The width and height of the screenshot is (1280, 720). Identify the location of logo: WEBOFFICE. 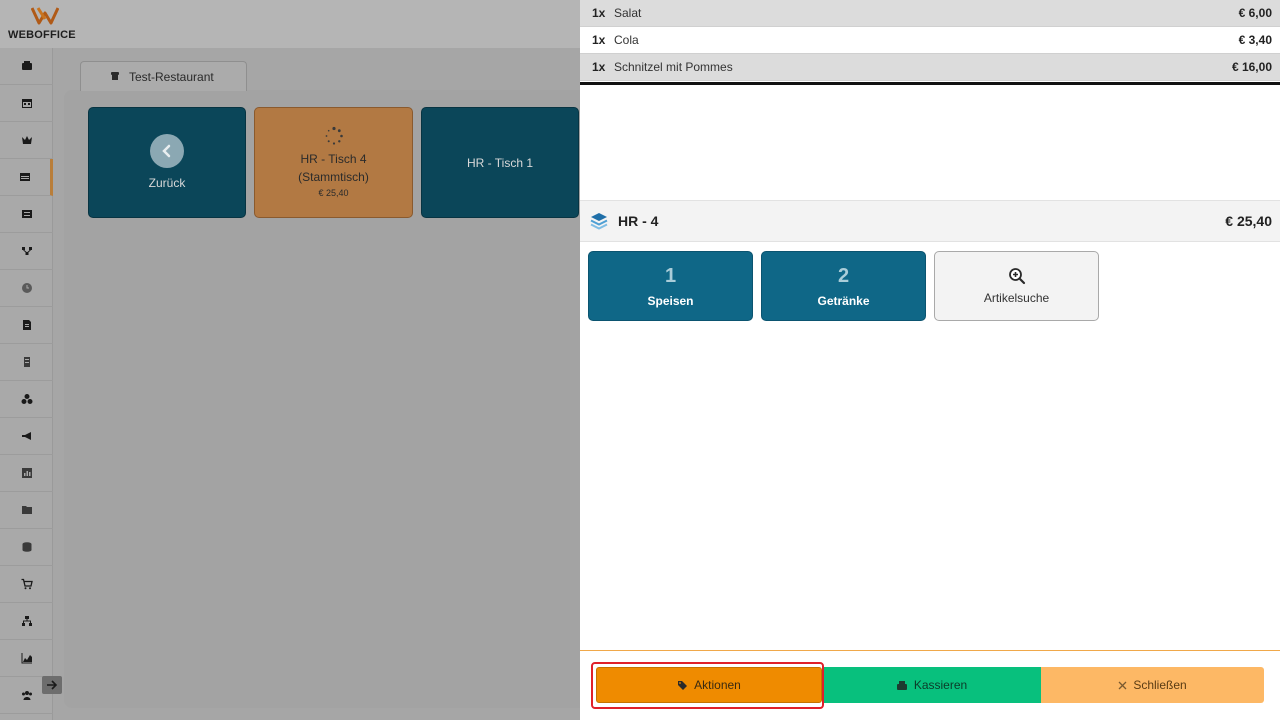
(45, 25).